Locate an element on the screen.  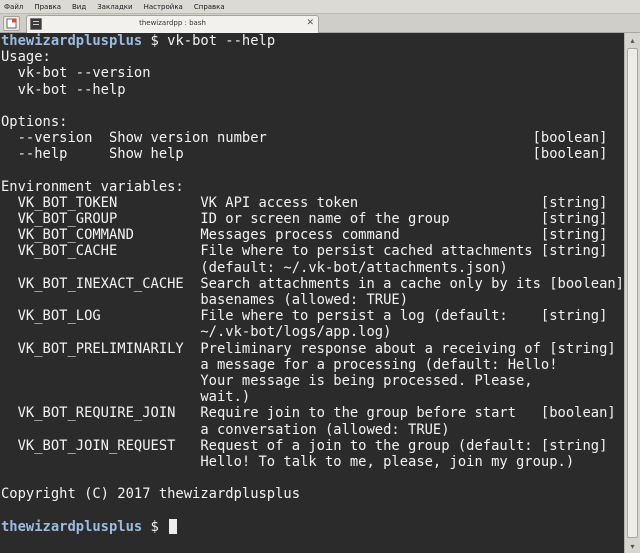
menu-settings: Настройка is located at coordinates (163, 7).